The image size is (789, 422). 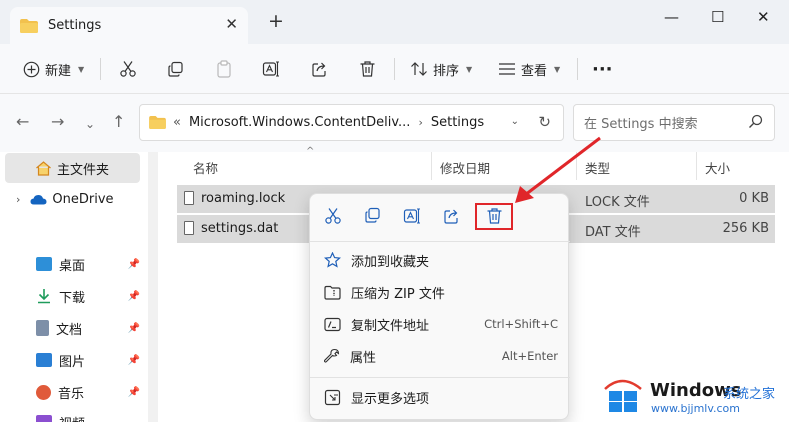 I want to click on search-placeholder: 在 Settings 中搜索, so click(x=641, y=124).